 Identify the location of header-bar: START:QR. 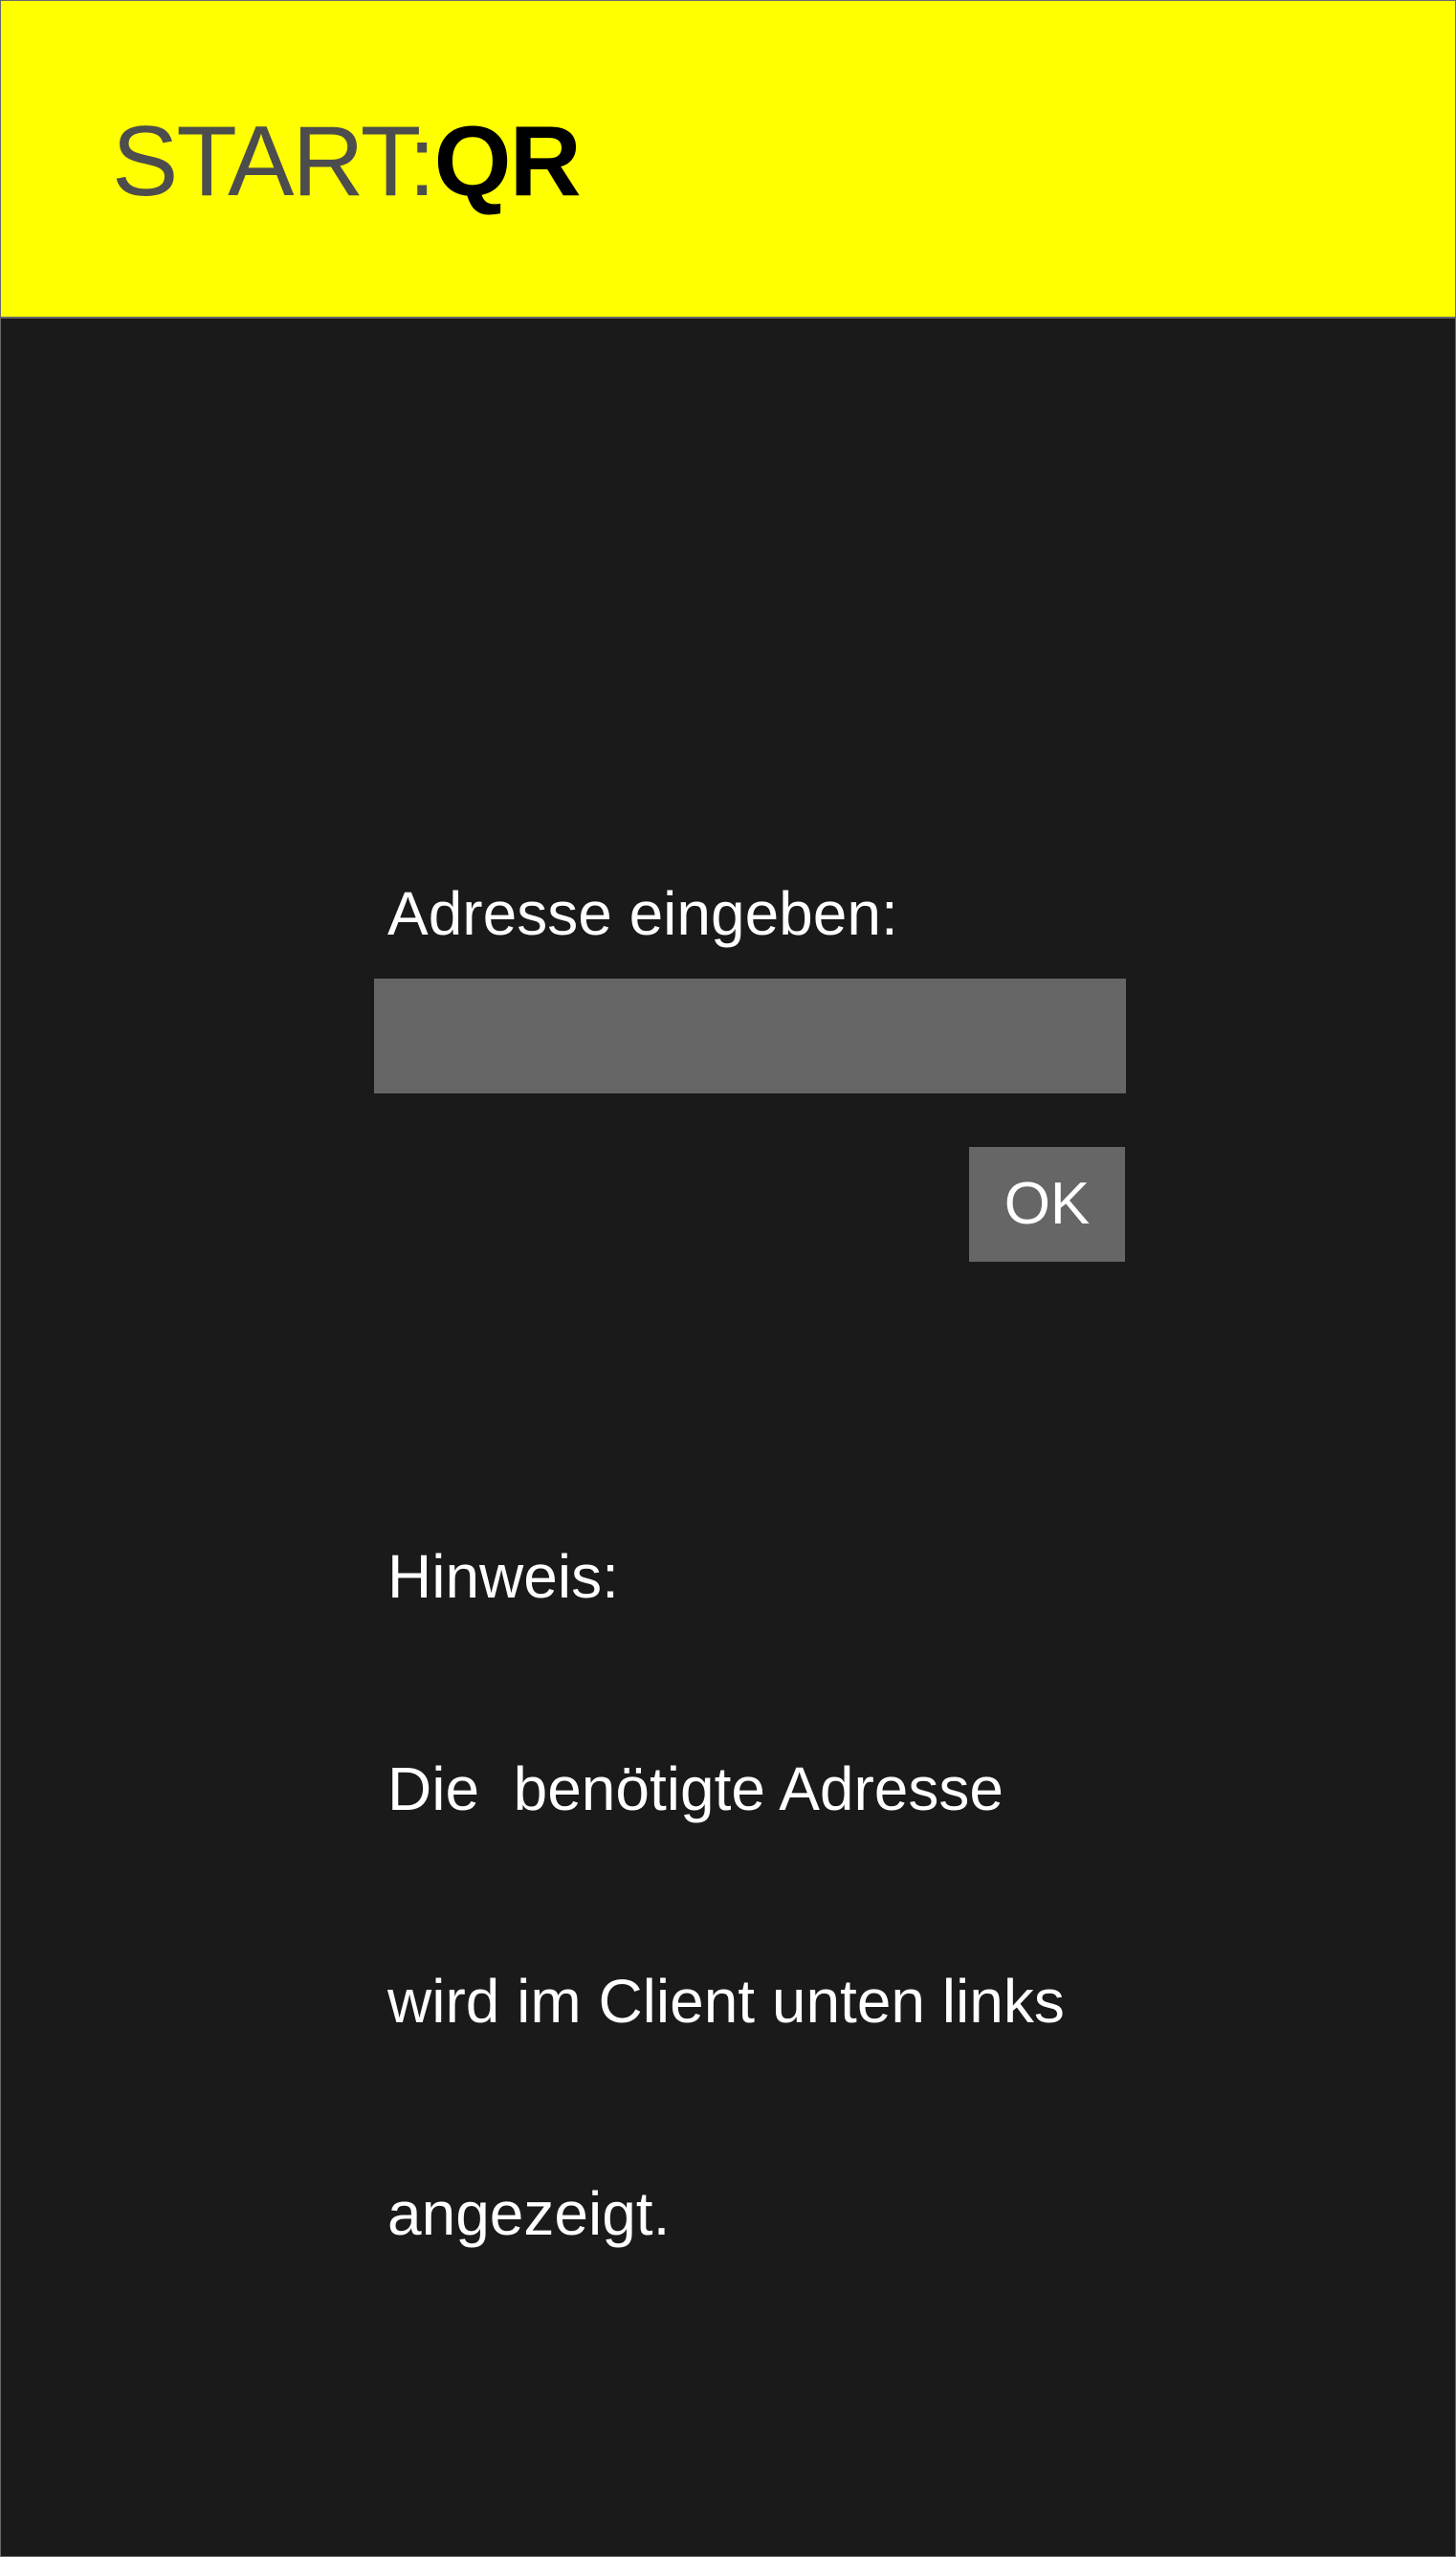
(728, 160).